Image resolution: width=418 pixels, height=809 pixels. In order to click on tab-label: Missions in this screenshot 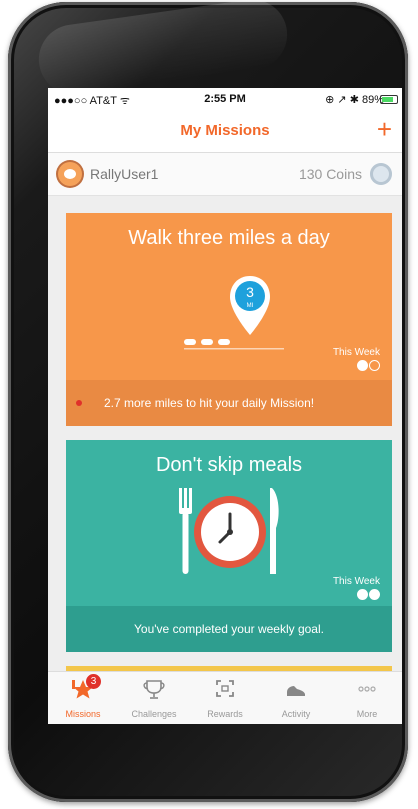, I will do `click(83, 714)`.